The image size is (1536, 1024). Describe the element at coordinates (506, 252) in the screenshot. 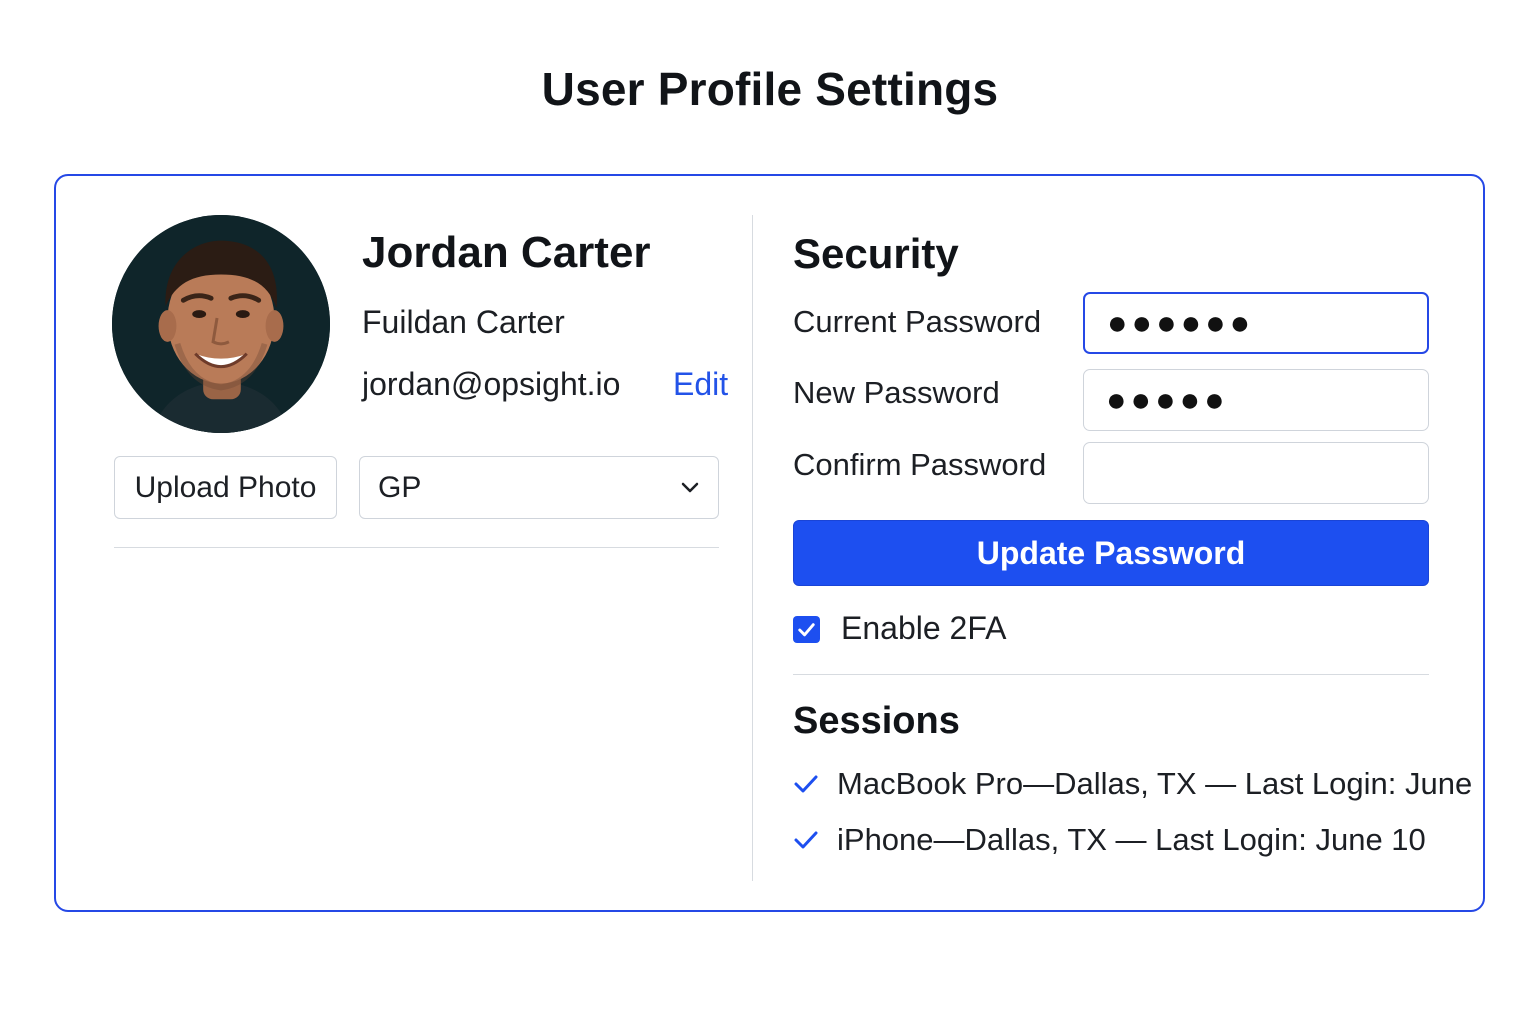

I see `profile-name: Jordan Carter` at that location.